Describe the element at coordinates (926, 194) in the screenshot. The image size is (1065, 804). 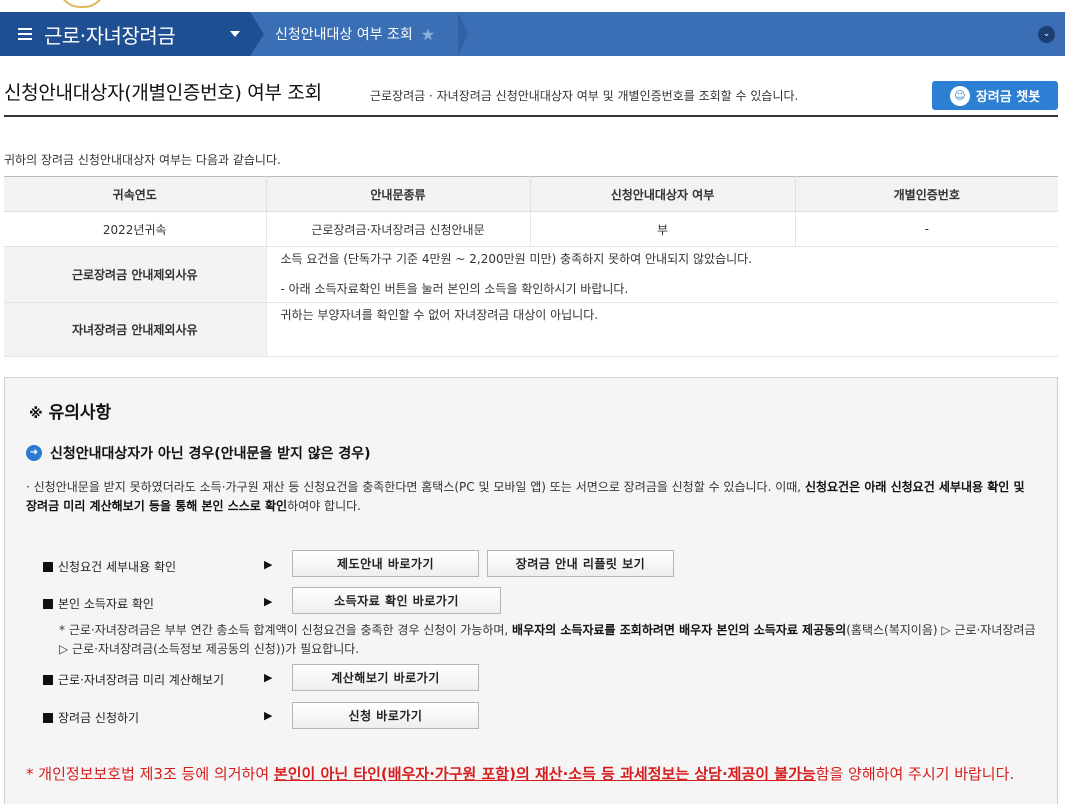
I see `header-auth-number: 개별인증번호` at that location.